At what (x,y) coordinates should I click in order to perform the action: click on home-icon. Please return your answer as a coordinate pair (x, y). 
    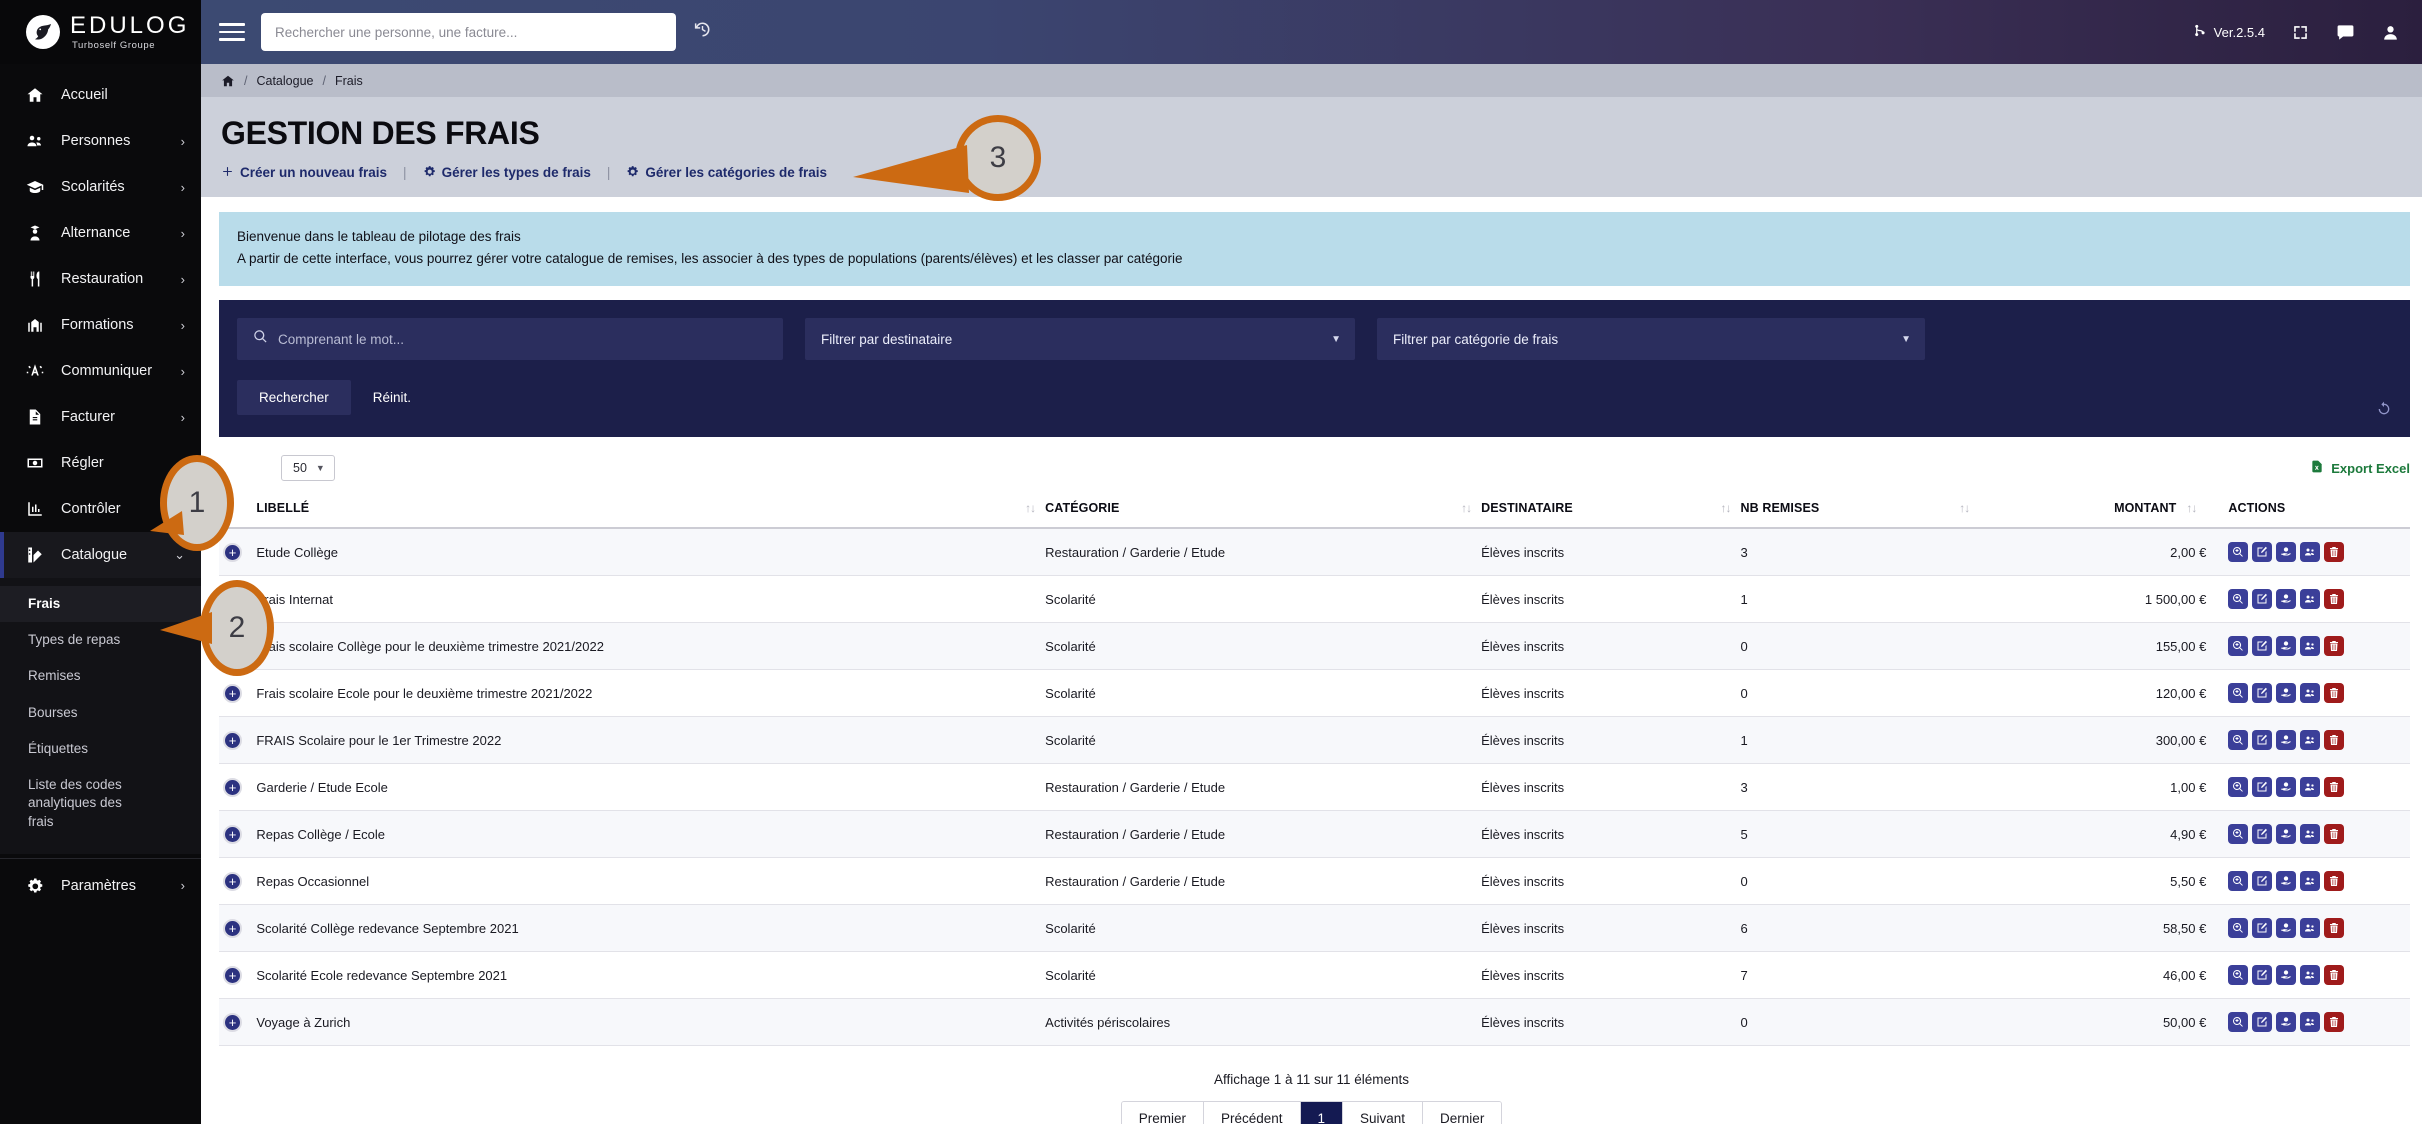
    Looking at the image, I should click on (228, 81).